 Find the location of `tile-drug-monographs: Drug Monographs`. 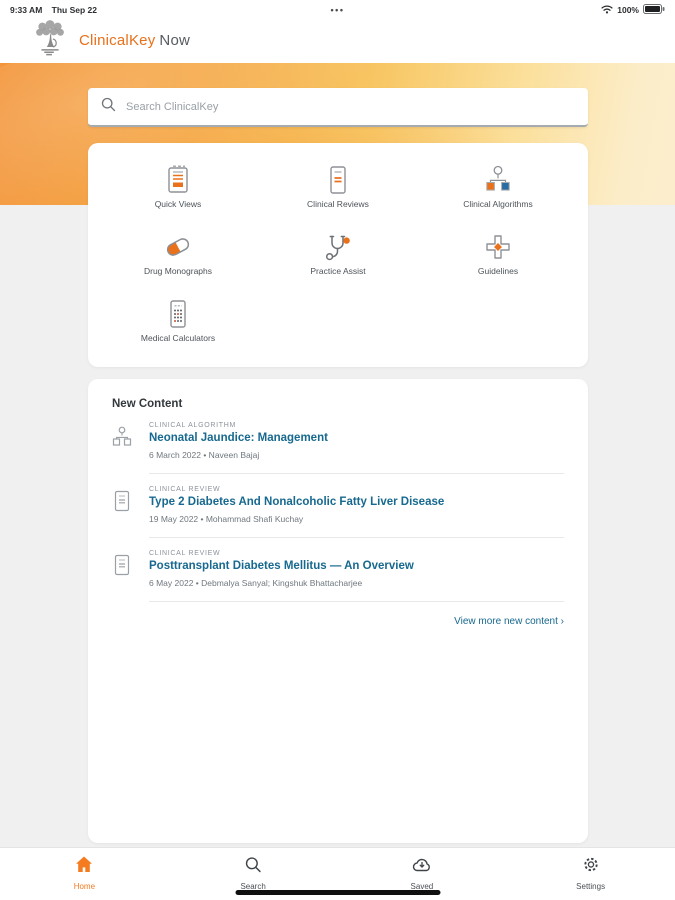

tile-drug-monographs: Drug Monographs is located at coordinates (178, 255).